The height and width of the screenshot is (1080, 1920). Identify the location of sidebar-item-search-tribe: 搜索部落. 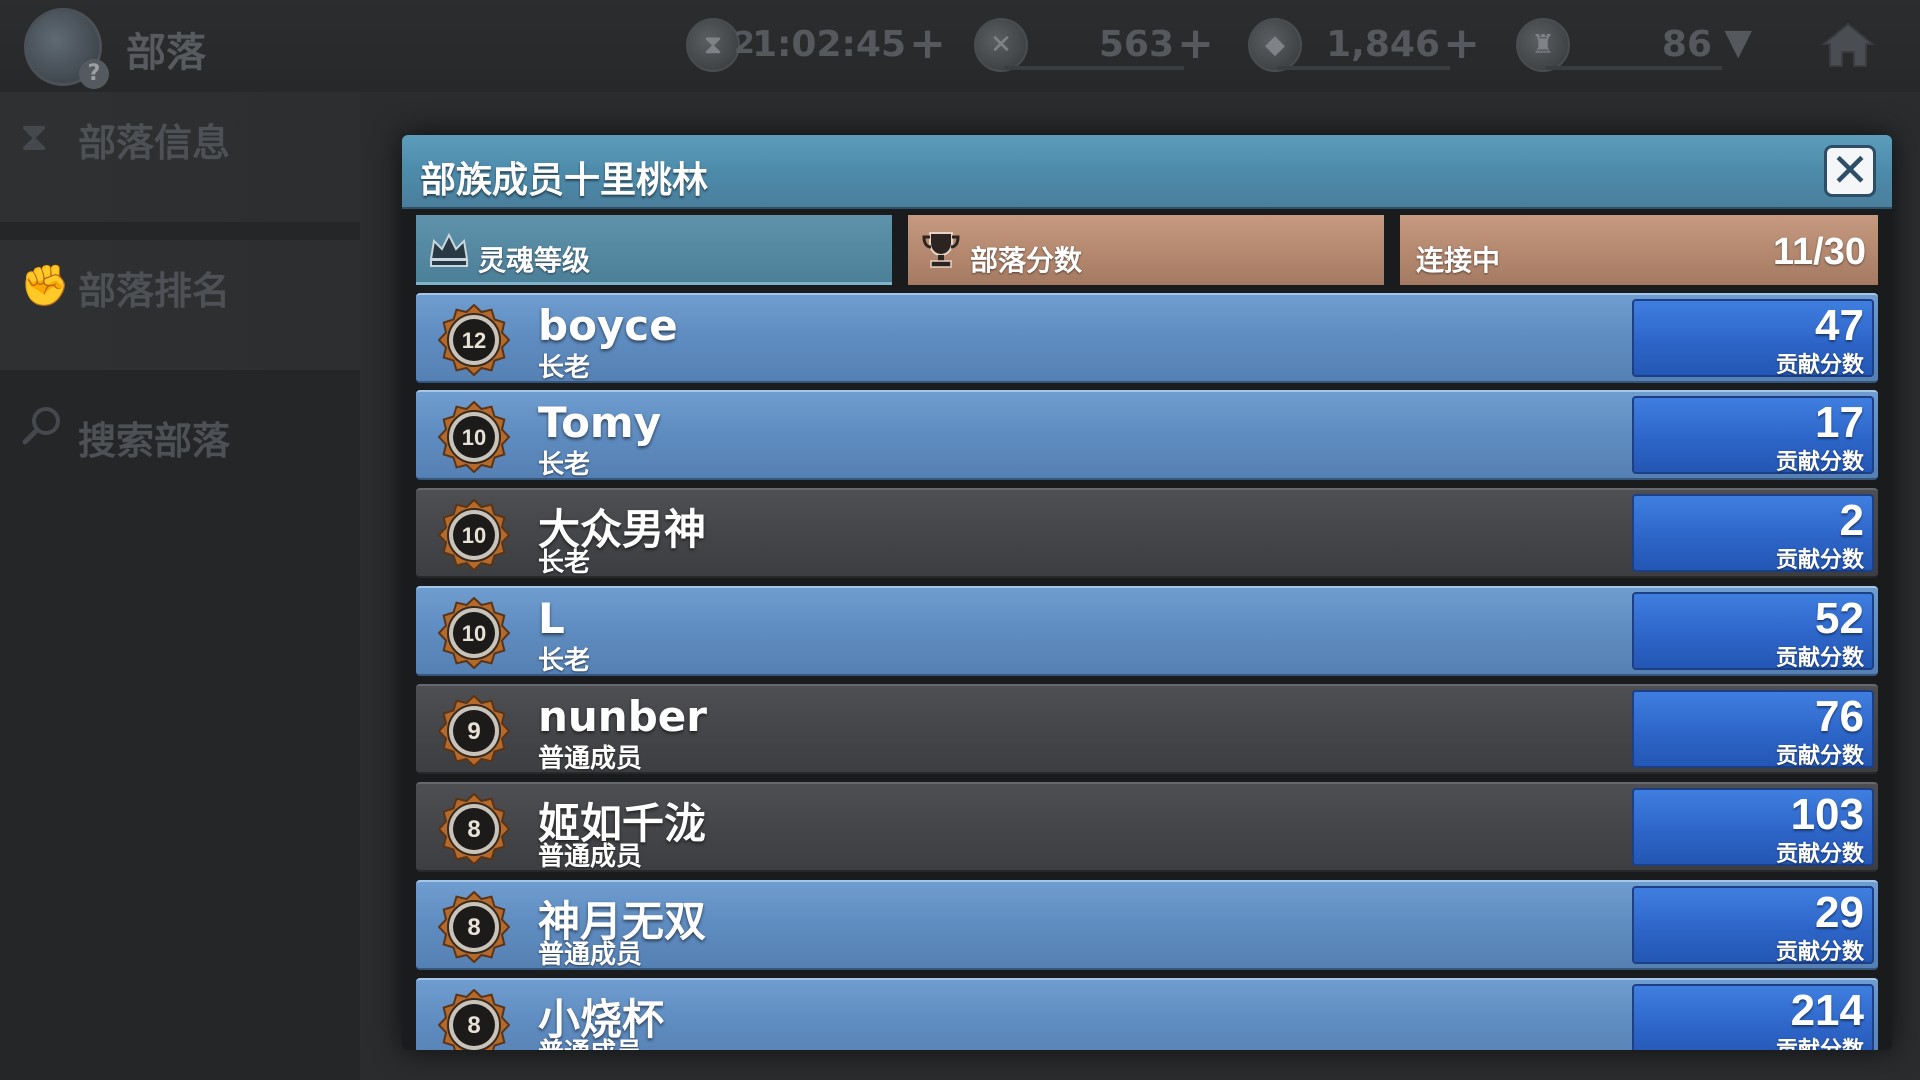
(180, 455).